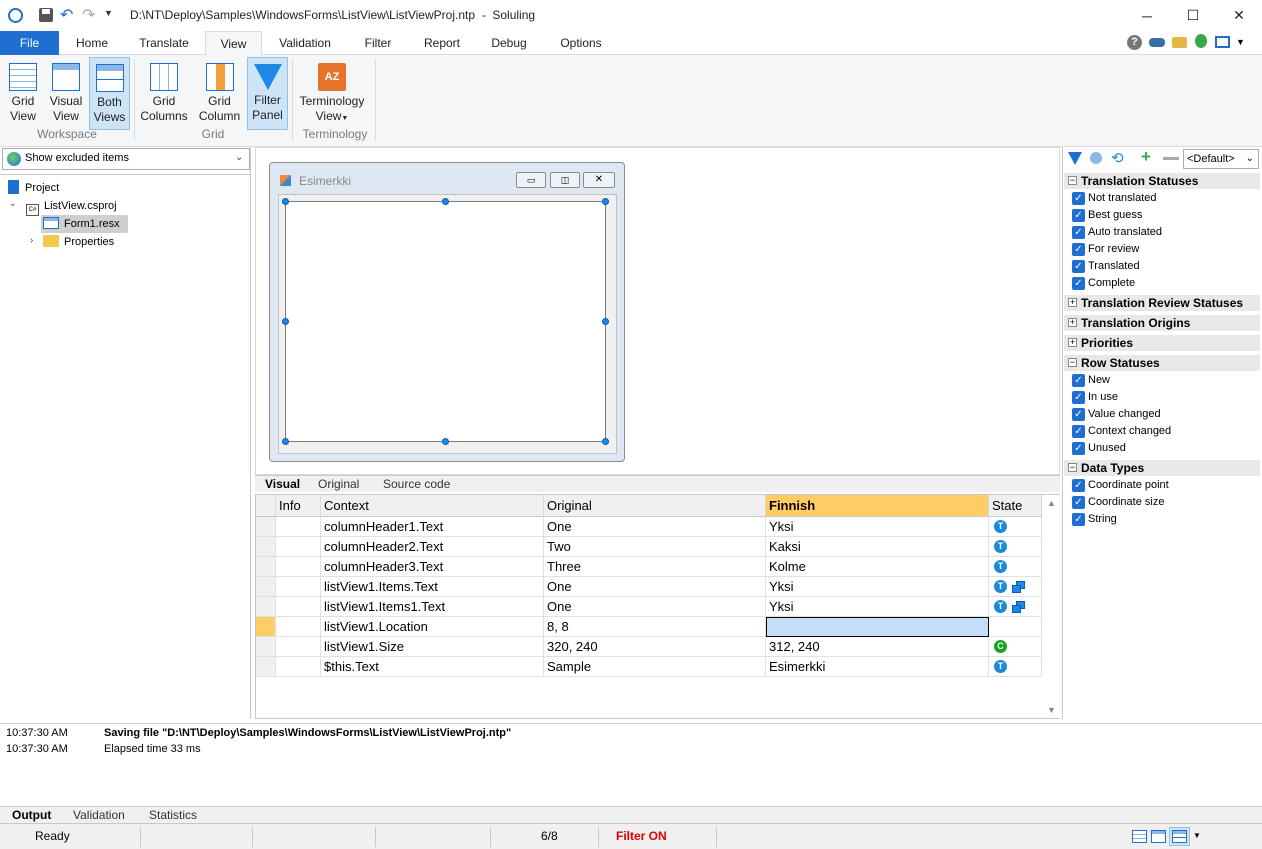 The image size is (1262, 849). What do you see at coordinates (332, 93) in the screenshot?
I see `terminology-view-button: AZ Terminology View▼` at bounding box center [332, 93].